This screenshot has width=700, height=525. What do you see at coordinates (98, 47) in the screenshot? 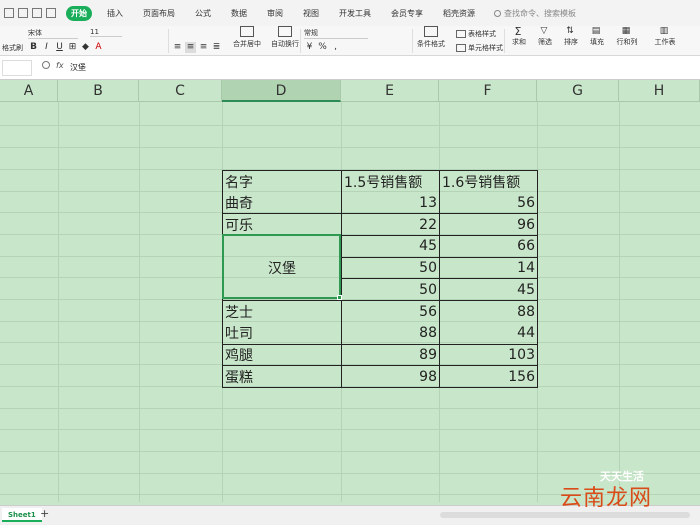
I see `font-color-icon: A` at bounding box center [98, 47].